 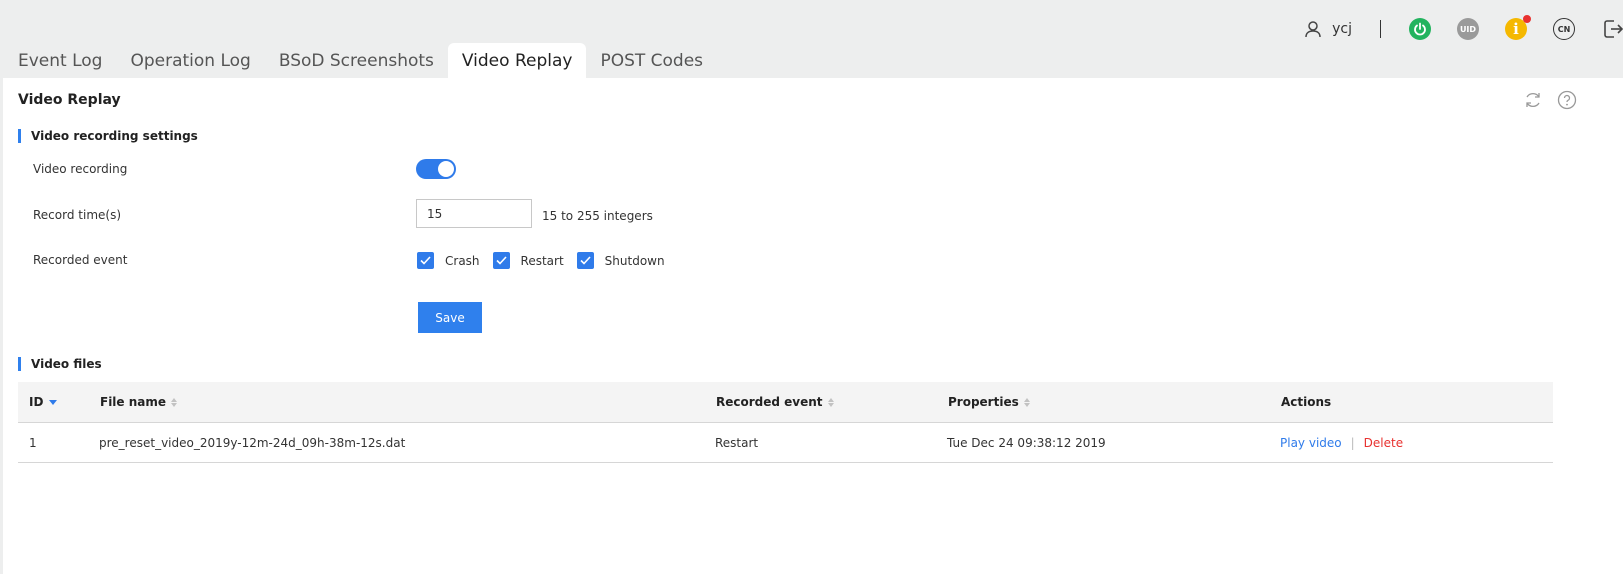 What do you see at coordinates (517, 60) in the screenshot?
I see `tab-video-replay: Video Replay` at bounding box center [517, 60].